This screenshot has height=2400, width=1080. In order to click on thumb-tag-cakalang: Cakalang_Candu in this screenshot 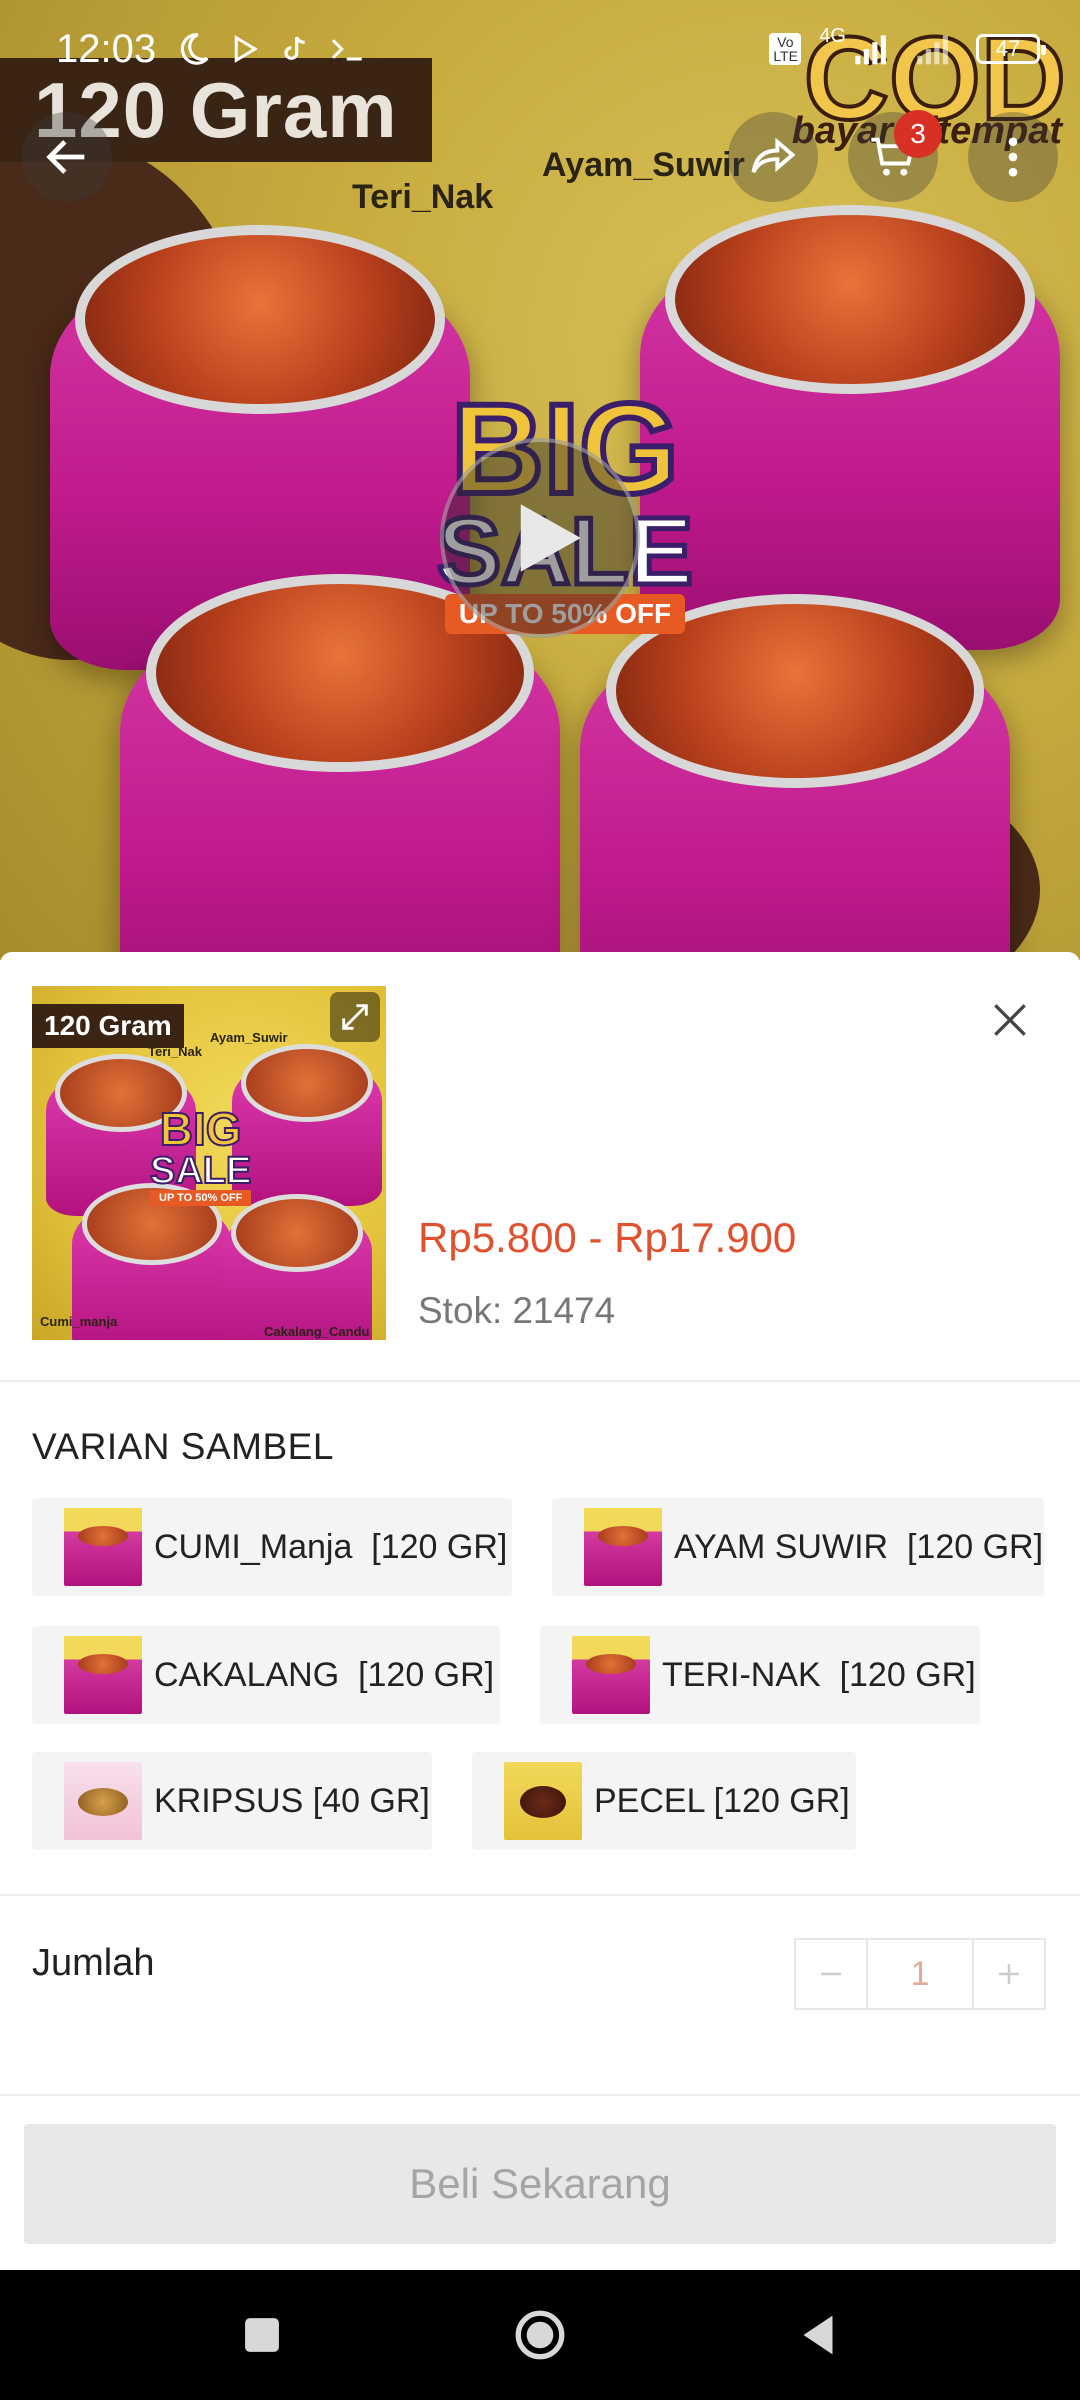, I will do `click(317, 1331)`.